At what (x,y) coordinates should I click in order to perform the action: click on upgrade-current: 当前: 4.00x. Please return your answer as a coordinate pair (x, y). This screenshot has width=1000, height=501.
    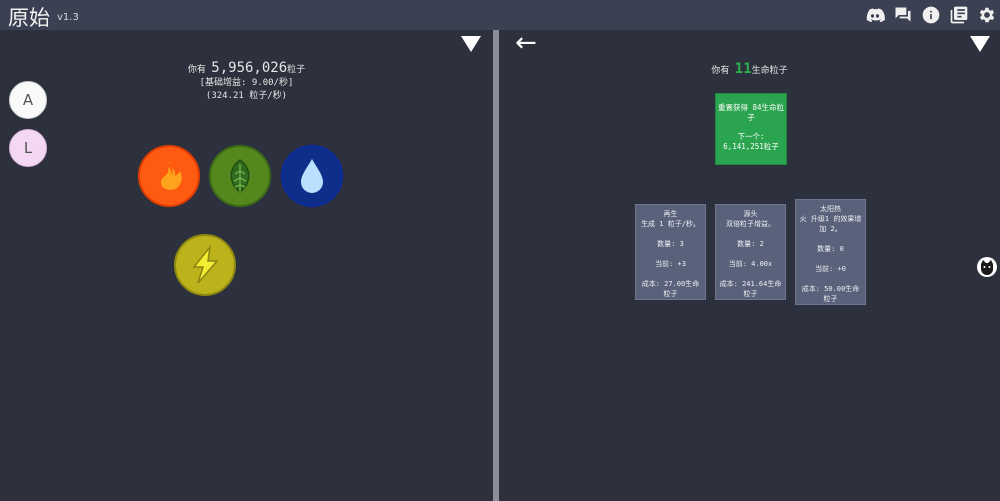
    Looking at the image, I should click on (750, 264).